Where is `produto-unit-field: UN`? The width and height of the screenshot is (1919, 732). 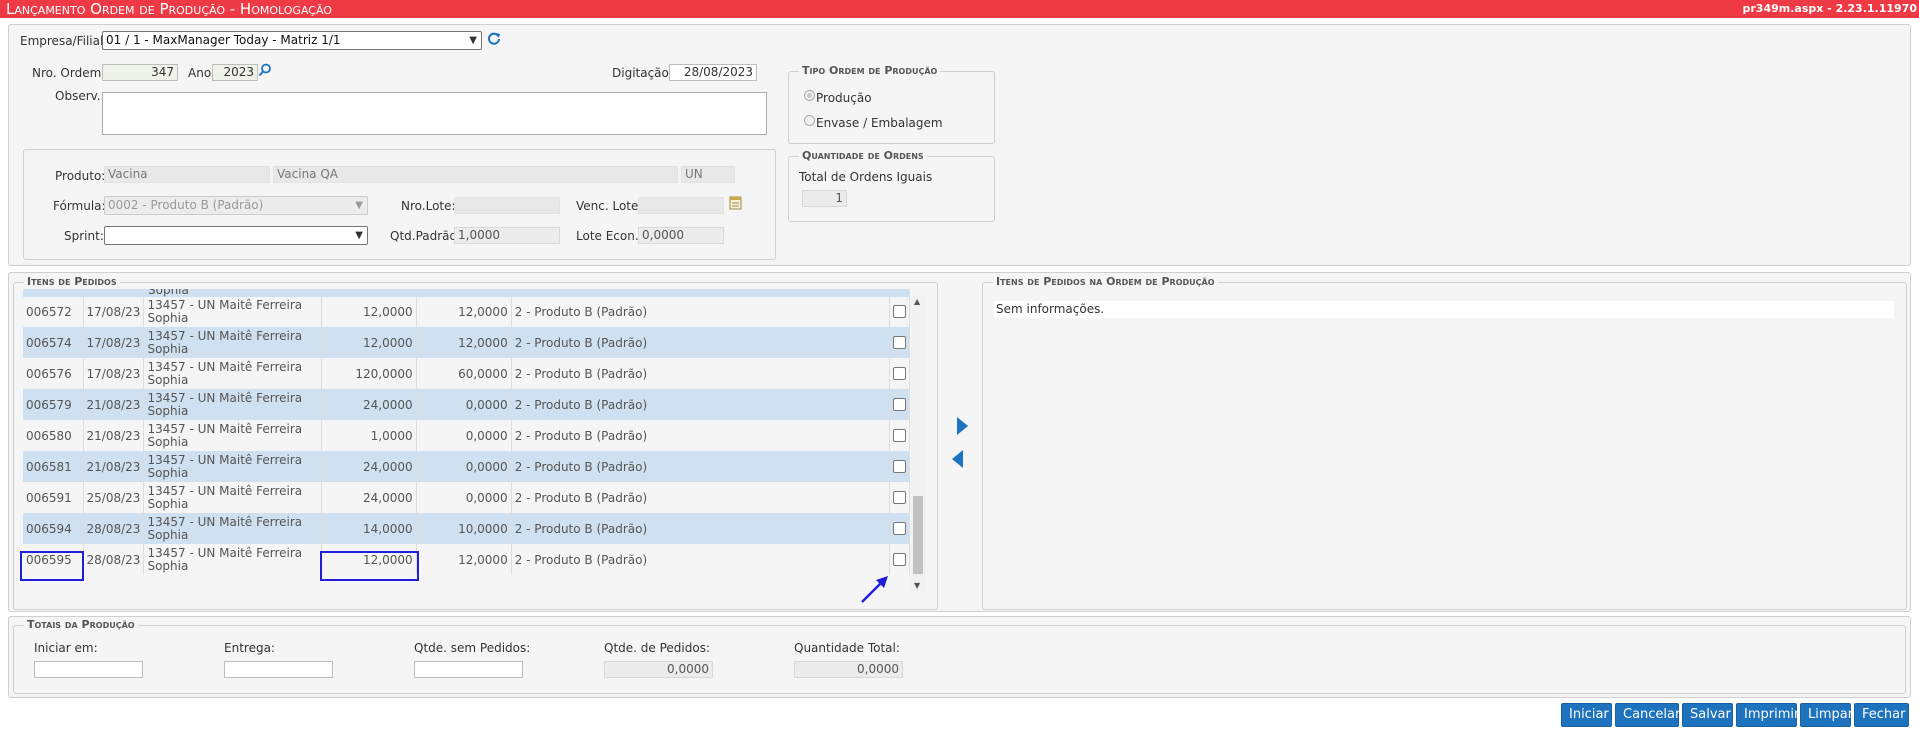 produto-unit-field: UN is located at coordinates (708, 174).